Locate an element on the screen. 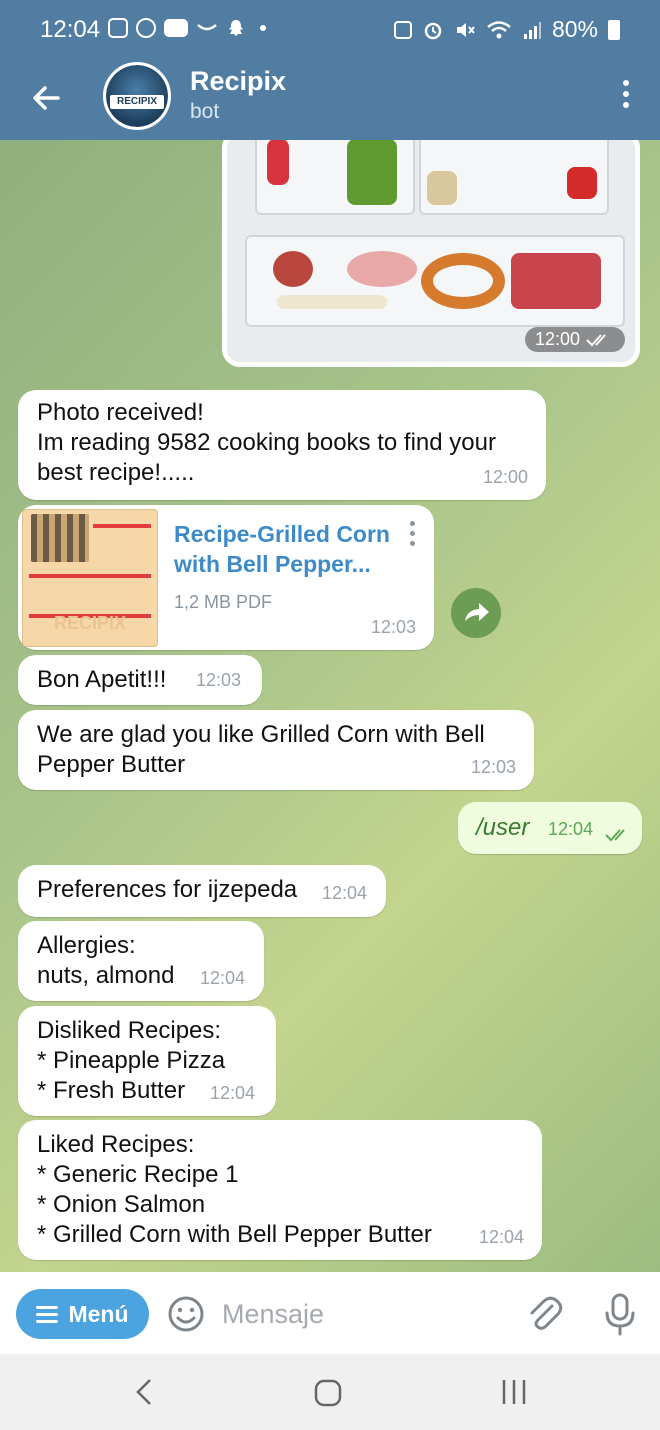 The height and width of the screenshot is (1430, 660). nav-back-icon is located at coordinates (145, 1392).